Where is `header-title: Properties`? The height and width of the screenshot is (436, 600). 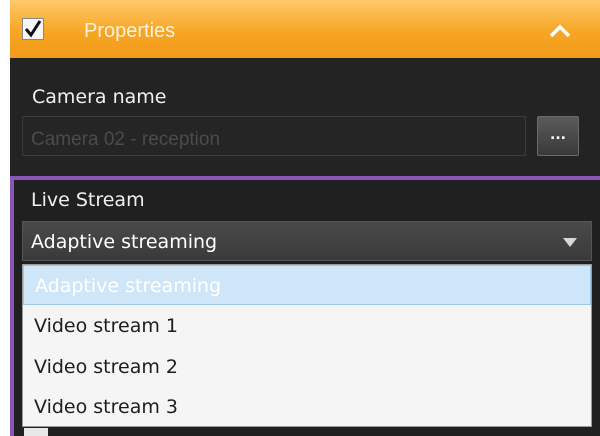 header-title: Properties is located at coordinates (130, 31).